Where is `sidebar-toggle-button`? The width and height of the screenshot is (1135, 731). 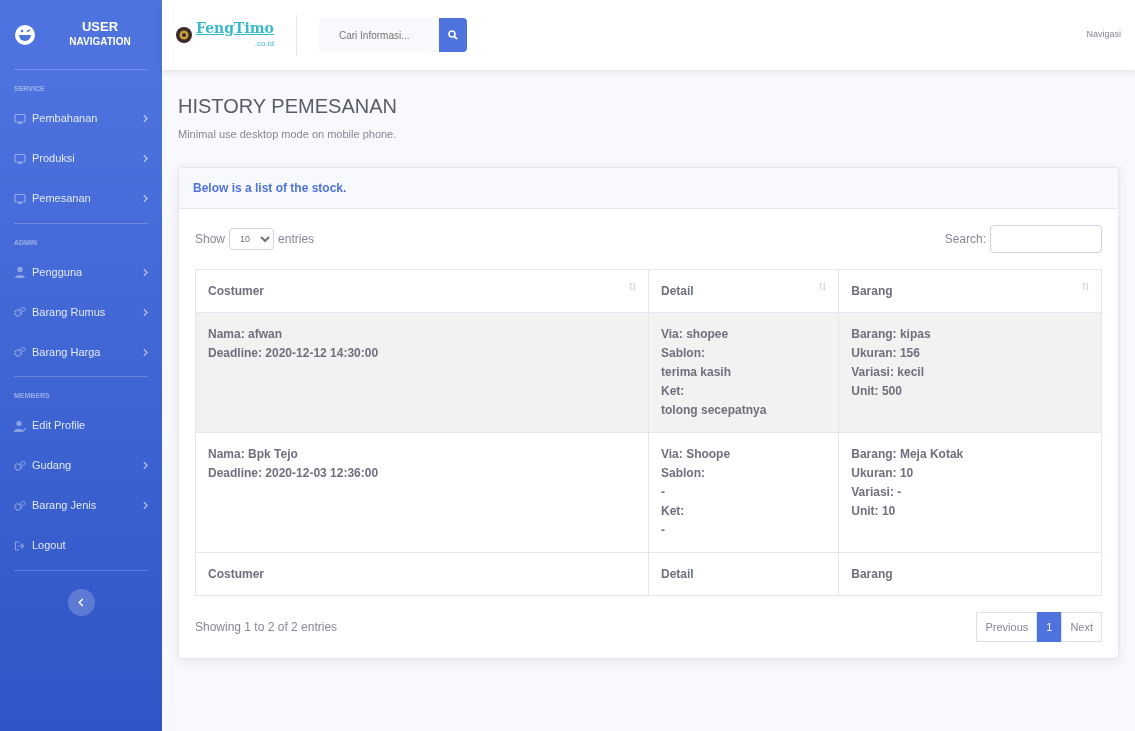
sidebar-toggle-button is located at coordinates (81, 602).